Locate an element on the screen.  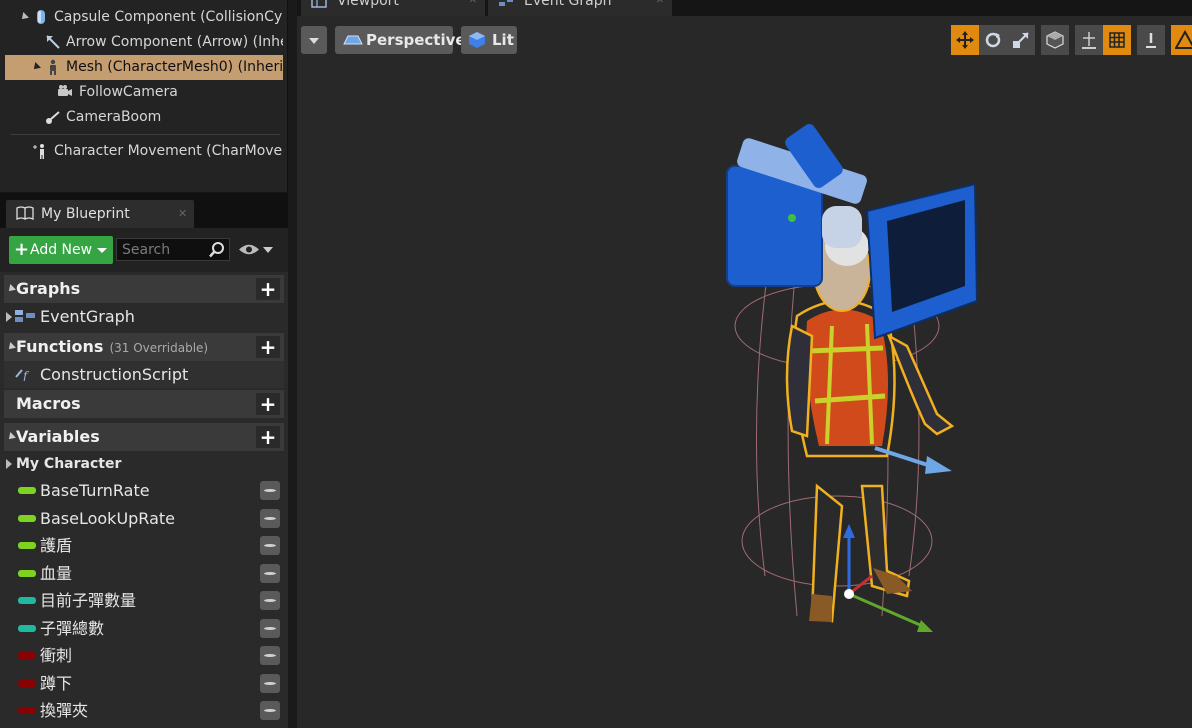
variable-item: BaseTurnRate is located at coordinates (144, 490).